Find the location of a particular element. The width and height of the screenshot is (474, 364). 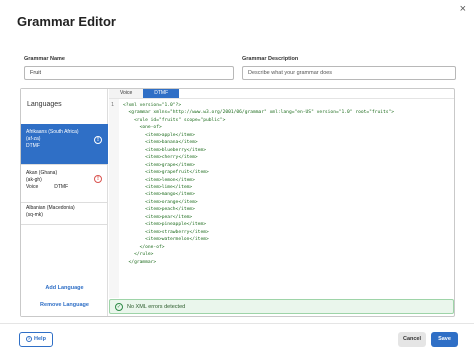

remove-language-link: Remove Language is located at coordinates (64, 305).